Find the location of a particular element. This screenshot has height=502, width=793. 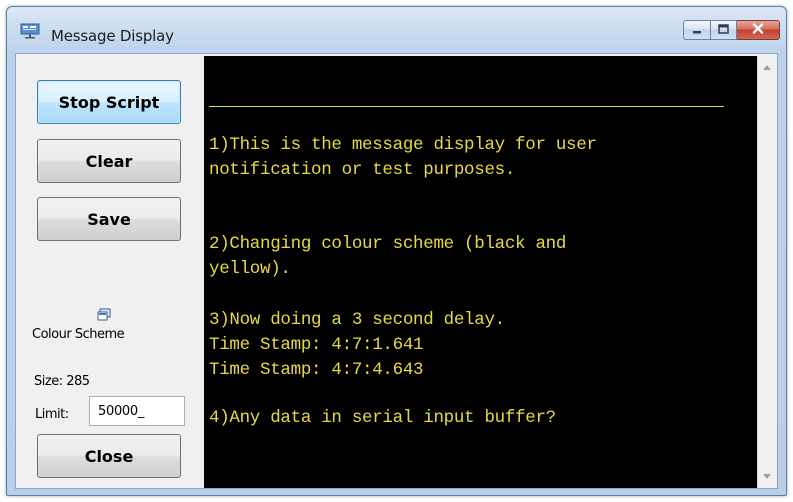

scroll-down-icon is located at coordinates (767, 476).